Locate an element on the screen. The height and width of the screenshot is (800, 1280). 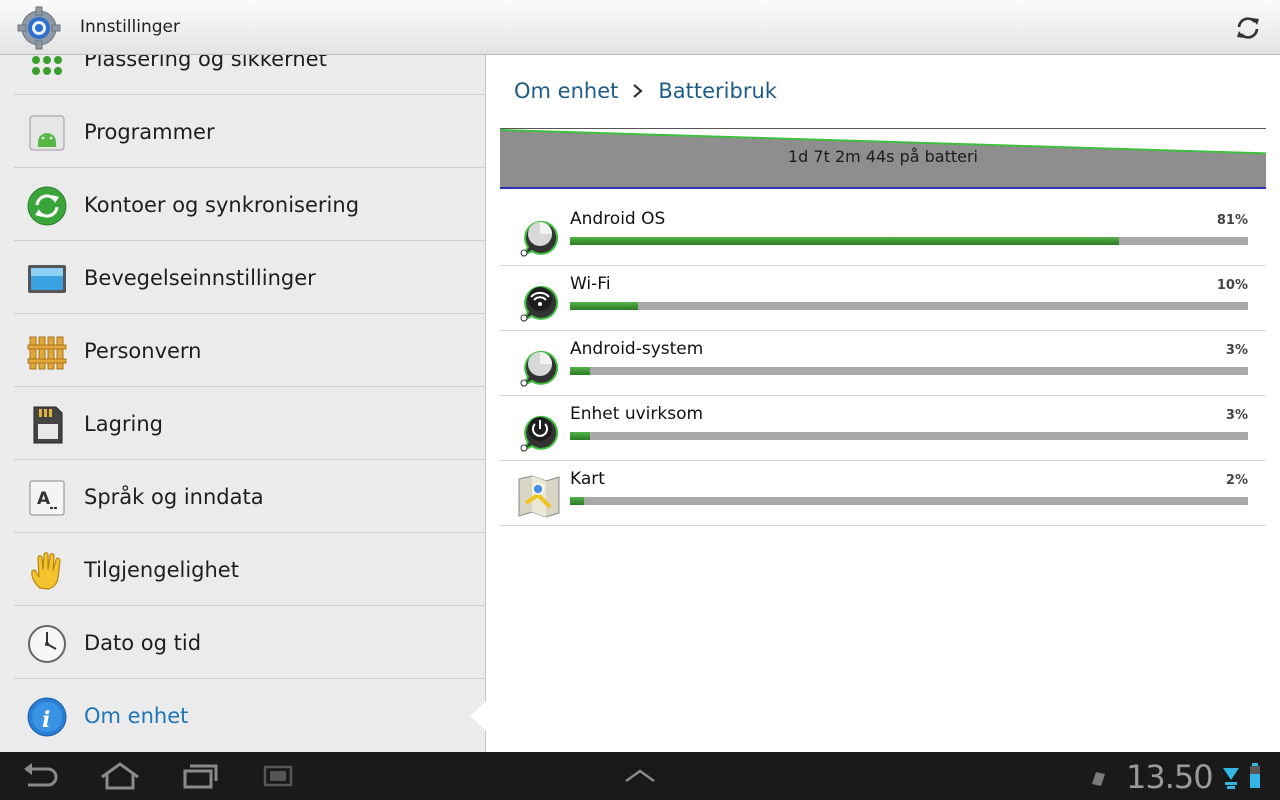
sidebar-item-label: Personvern is located at coordinates (143, 351).